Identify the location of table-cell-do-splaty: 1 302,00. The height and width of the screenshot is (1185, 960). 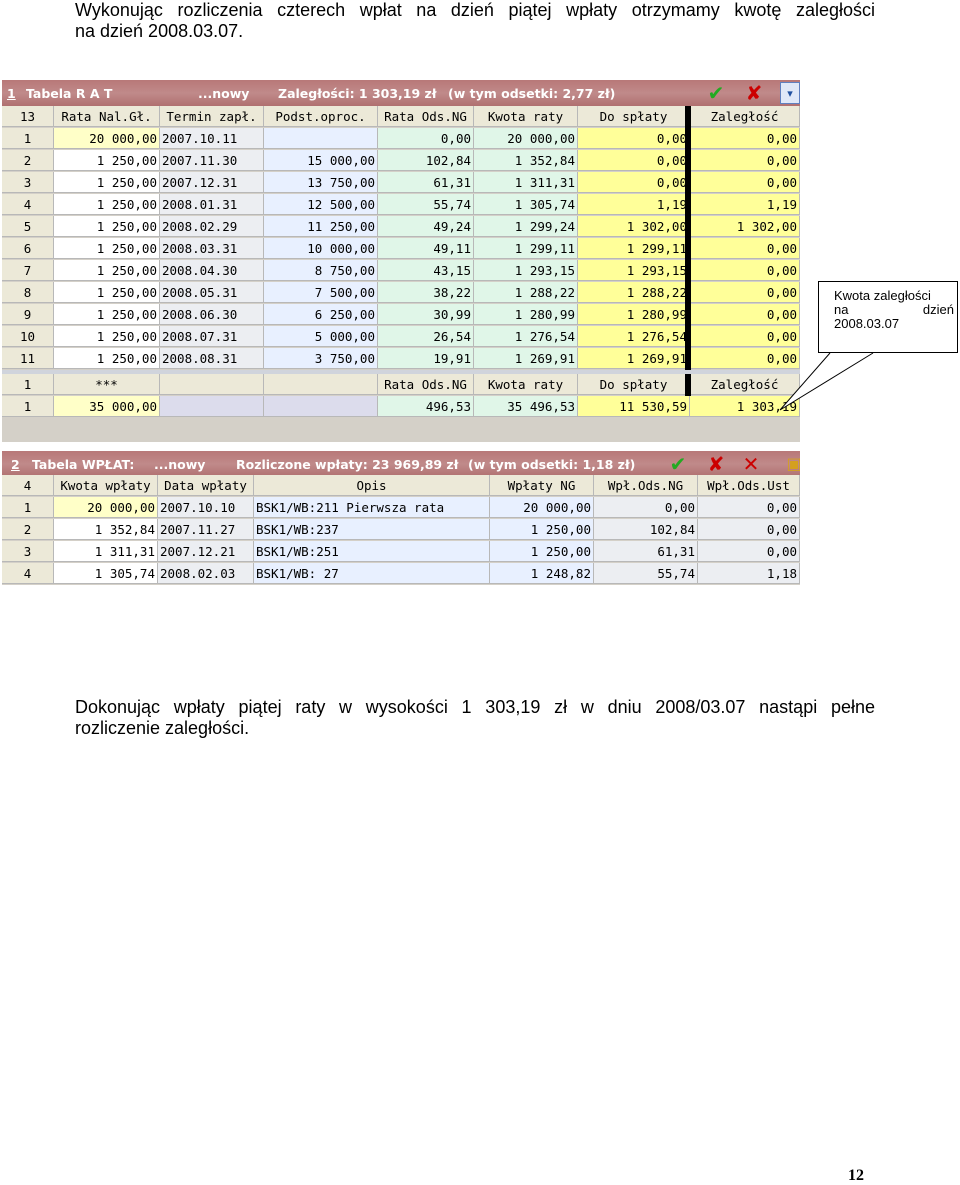
(634, 226).